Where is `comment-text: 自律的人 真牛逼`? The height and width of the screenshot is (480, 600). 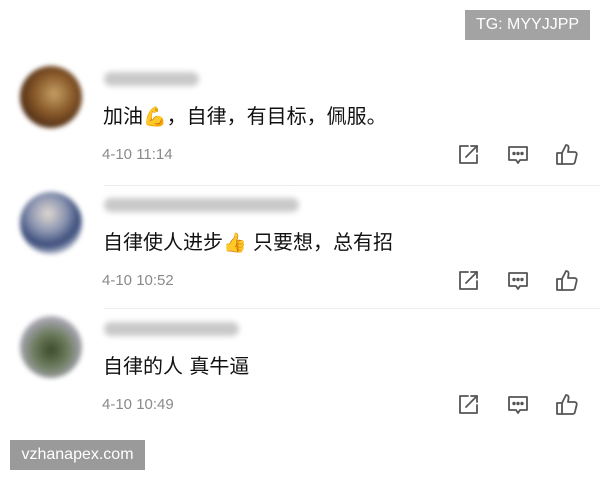 comment-text: 自律的人 真牛逼 is located at coordinates (176, 366).